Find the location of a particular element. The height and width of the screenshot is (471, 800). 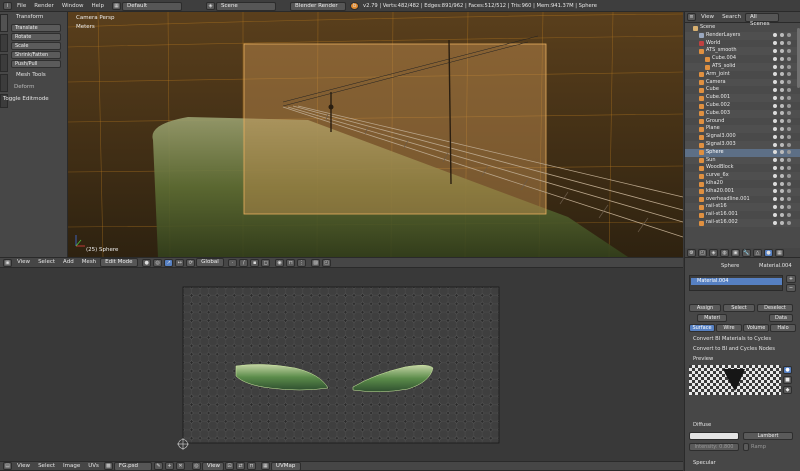

render-preview-icon: ▨ is located at coordinates (316, 262).